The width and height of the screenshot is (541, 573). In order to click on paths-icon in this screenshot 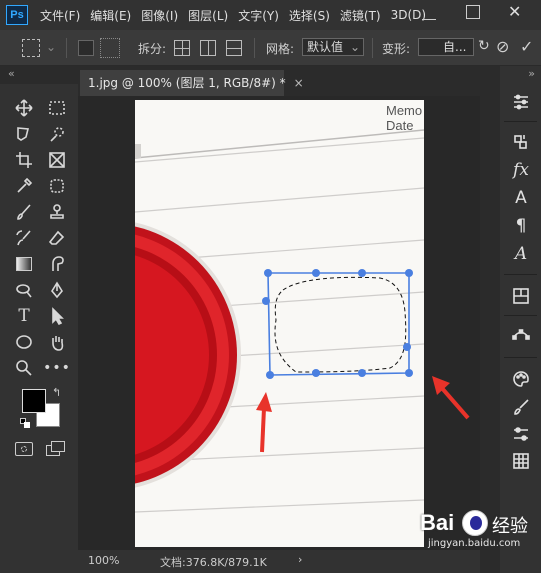, I will do `click(521, 337)`.